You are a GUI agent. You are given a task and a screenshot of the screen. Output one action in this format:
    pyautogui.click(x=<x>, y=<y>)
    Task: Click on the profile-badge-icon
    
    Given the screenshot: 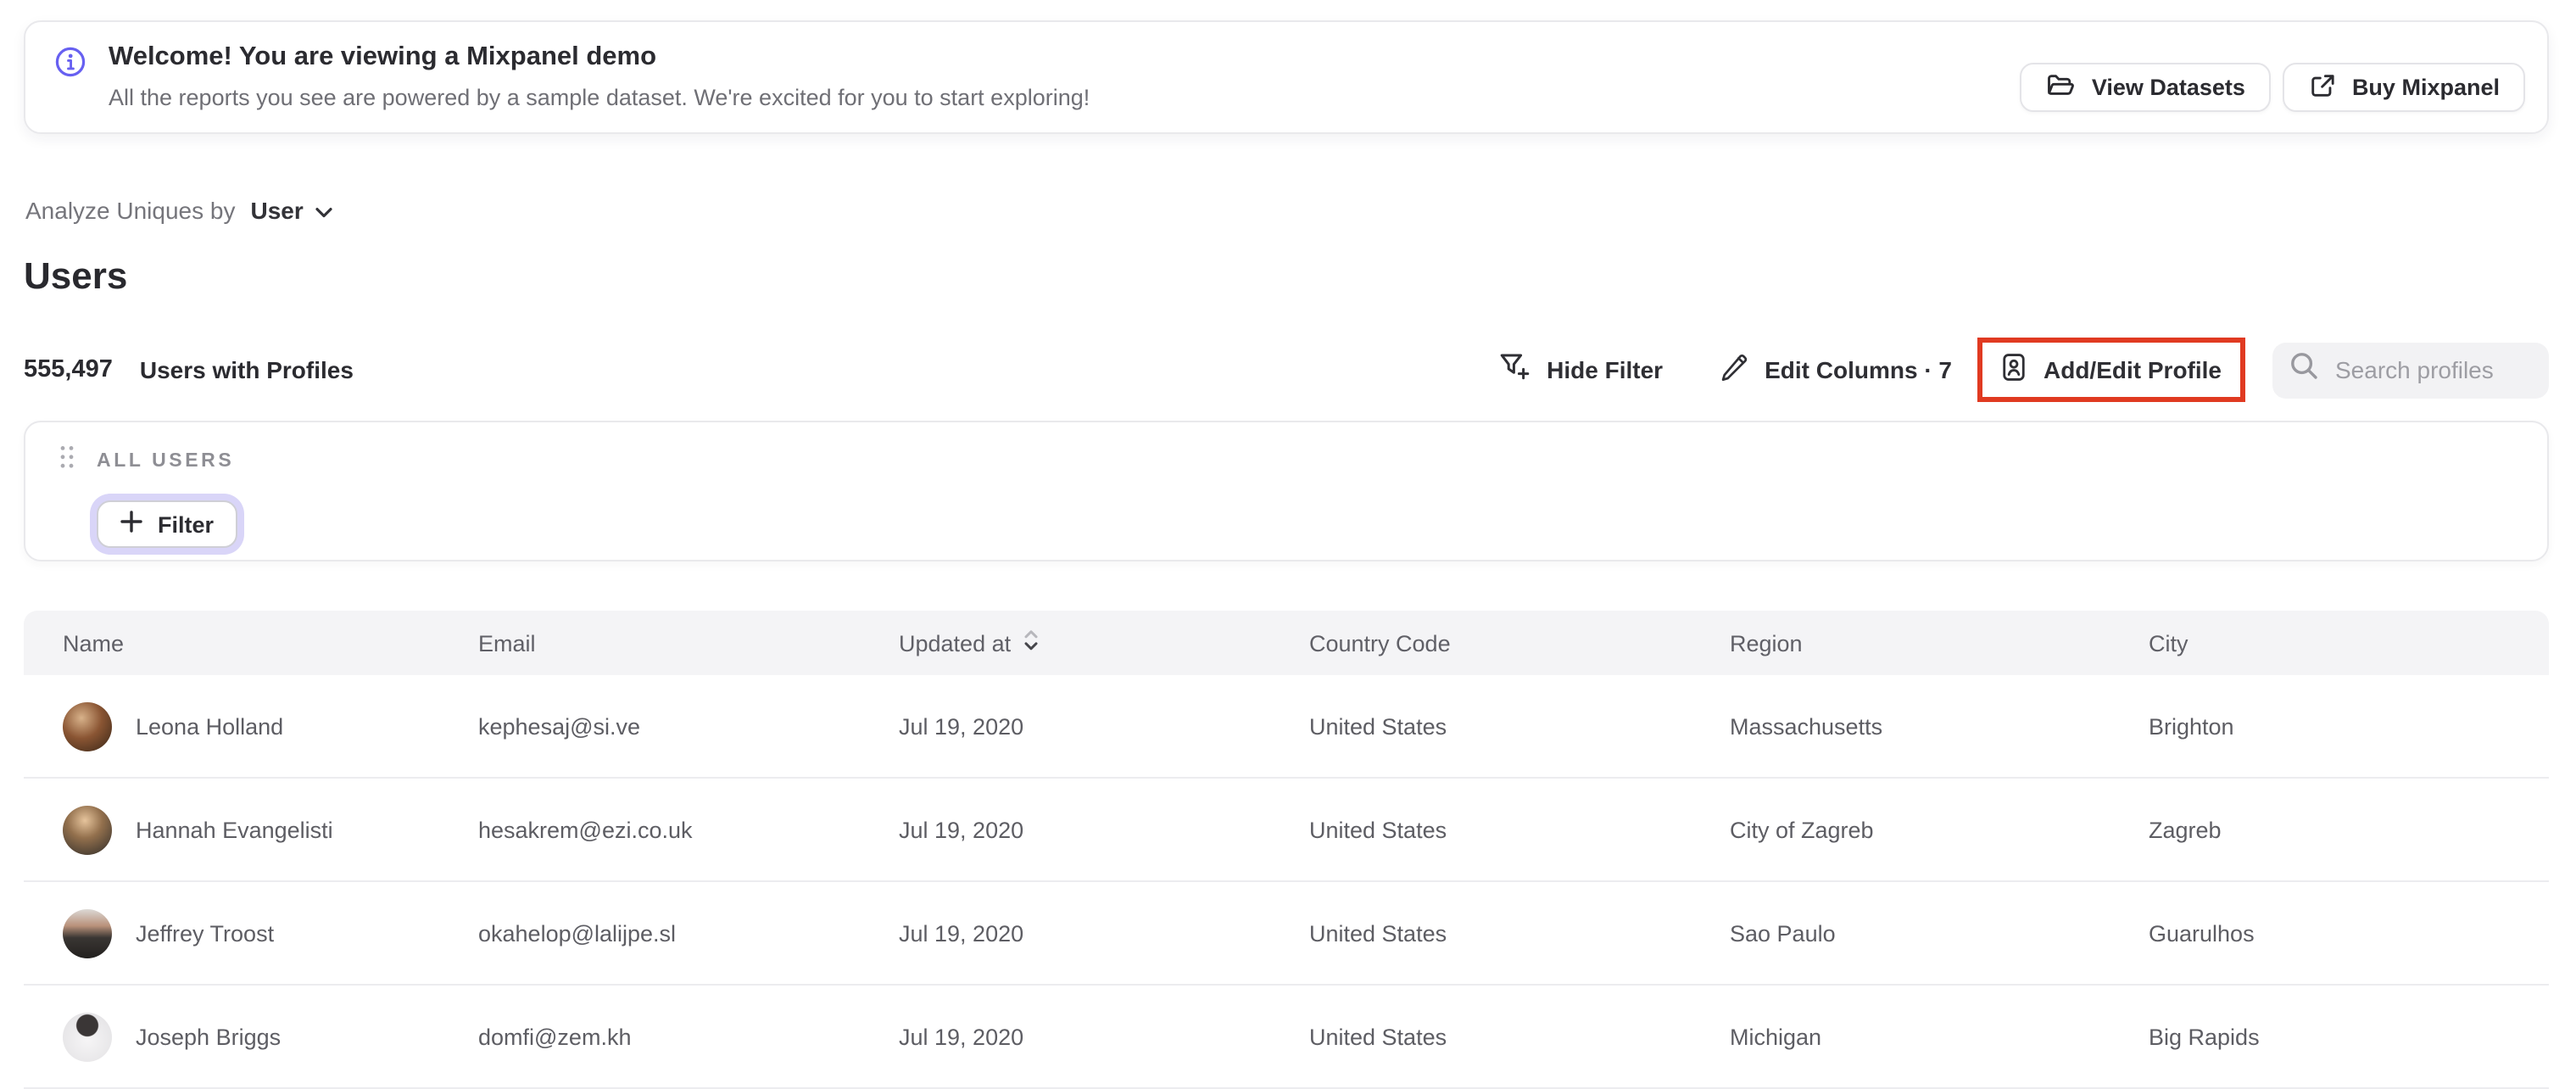 What is the action you would take?
    pyautogui.click(x=2014, y=370)
    